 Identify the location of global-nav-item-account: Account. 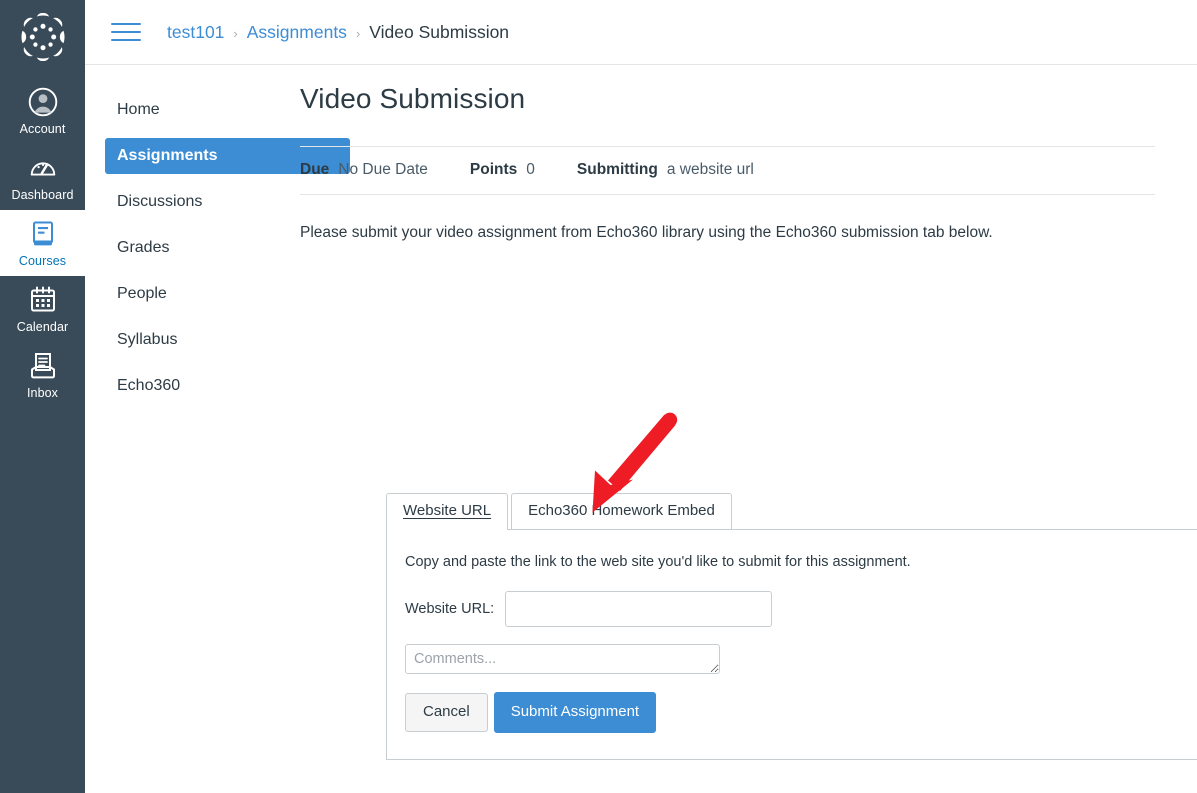
(42, 111).